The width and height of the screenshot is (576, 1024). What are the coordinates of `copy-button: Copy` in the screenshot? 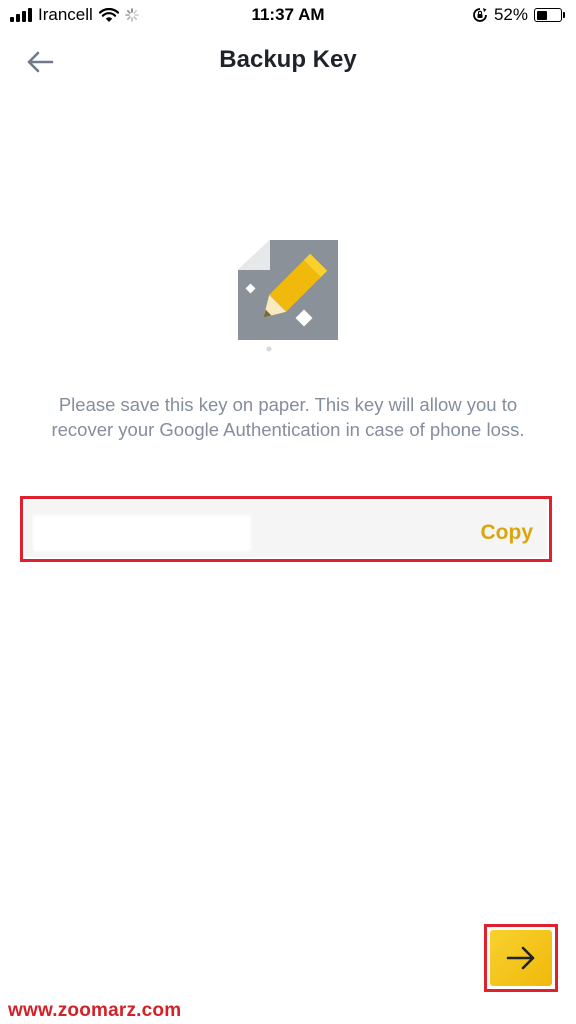 It's located at (507, 533).